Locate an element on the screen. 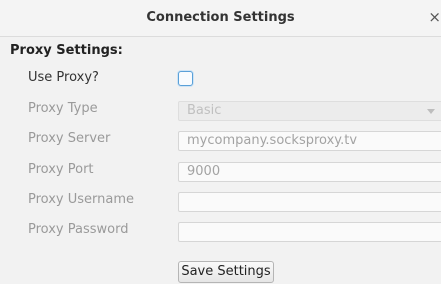 This screenshot has width=441, height=284. proxy-type-value: Basic is located at coordinates (204, 110).